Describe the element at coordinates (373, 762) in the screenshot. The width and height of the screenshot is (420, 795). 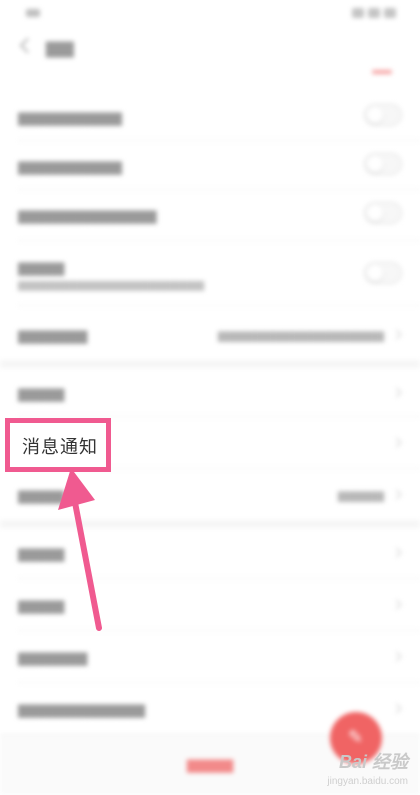
I see `watermark-brand: Bai 经验` at that location.